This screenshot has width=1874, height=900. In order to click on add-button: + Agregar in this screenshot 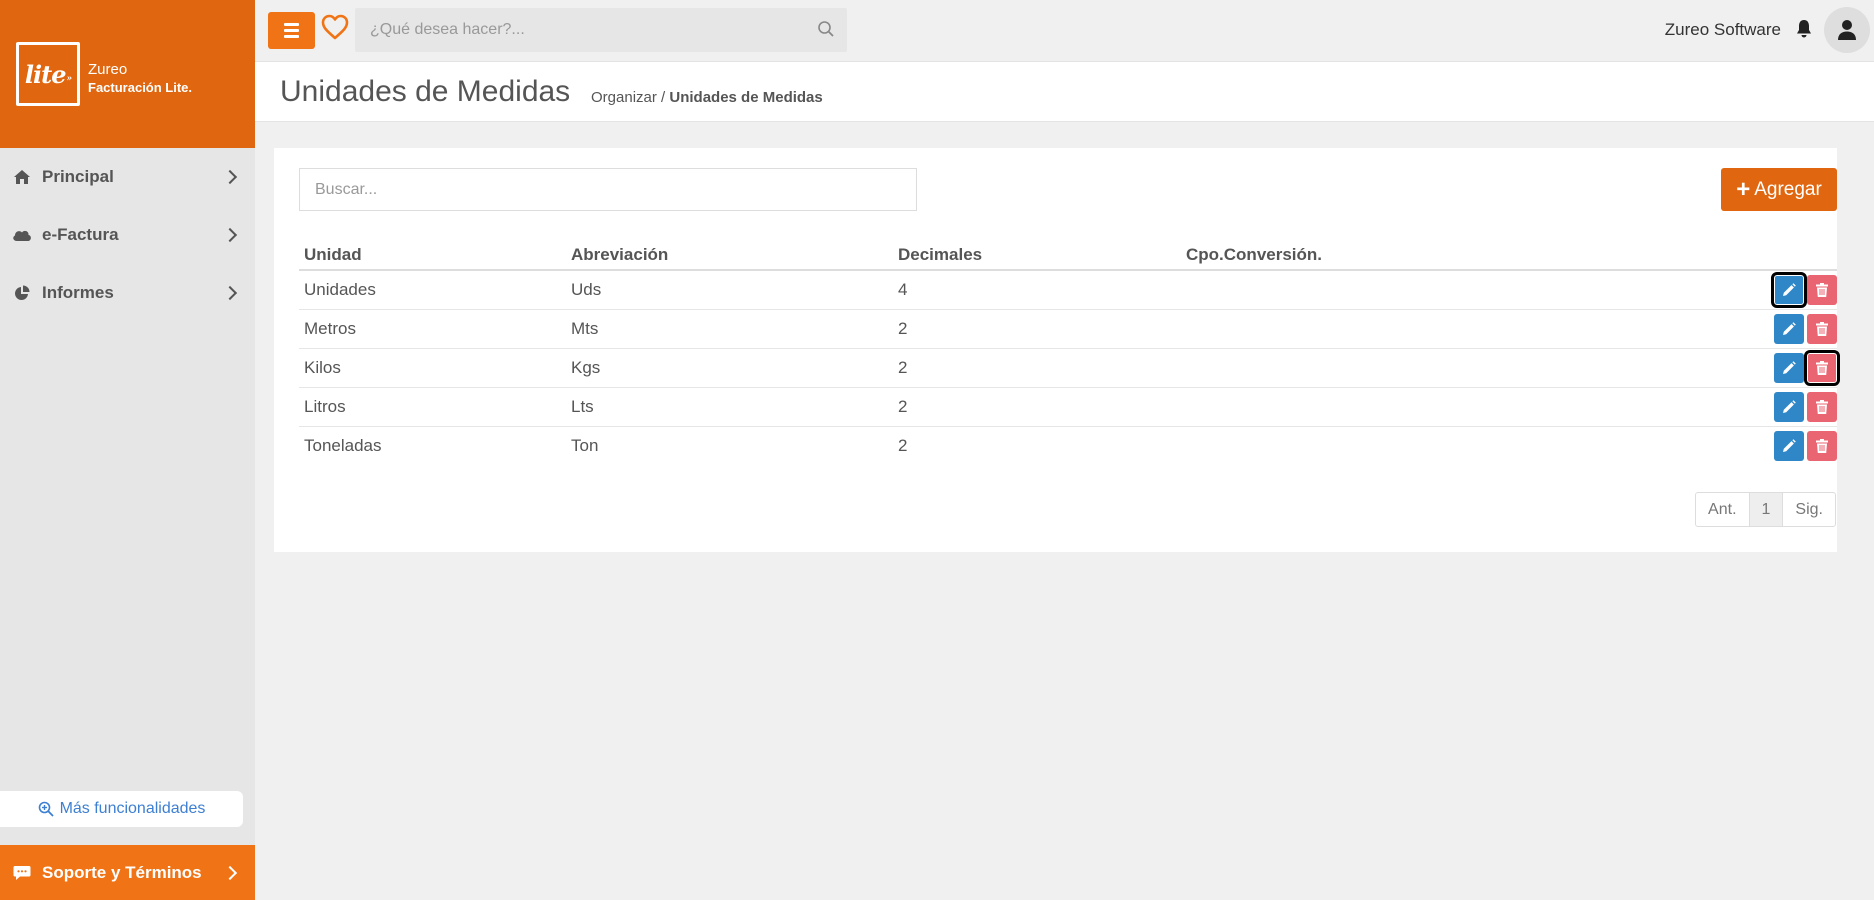, I will do `click(1779, 189)`.